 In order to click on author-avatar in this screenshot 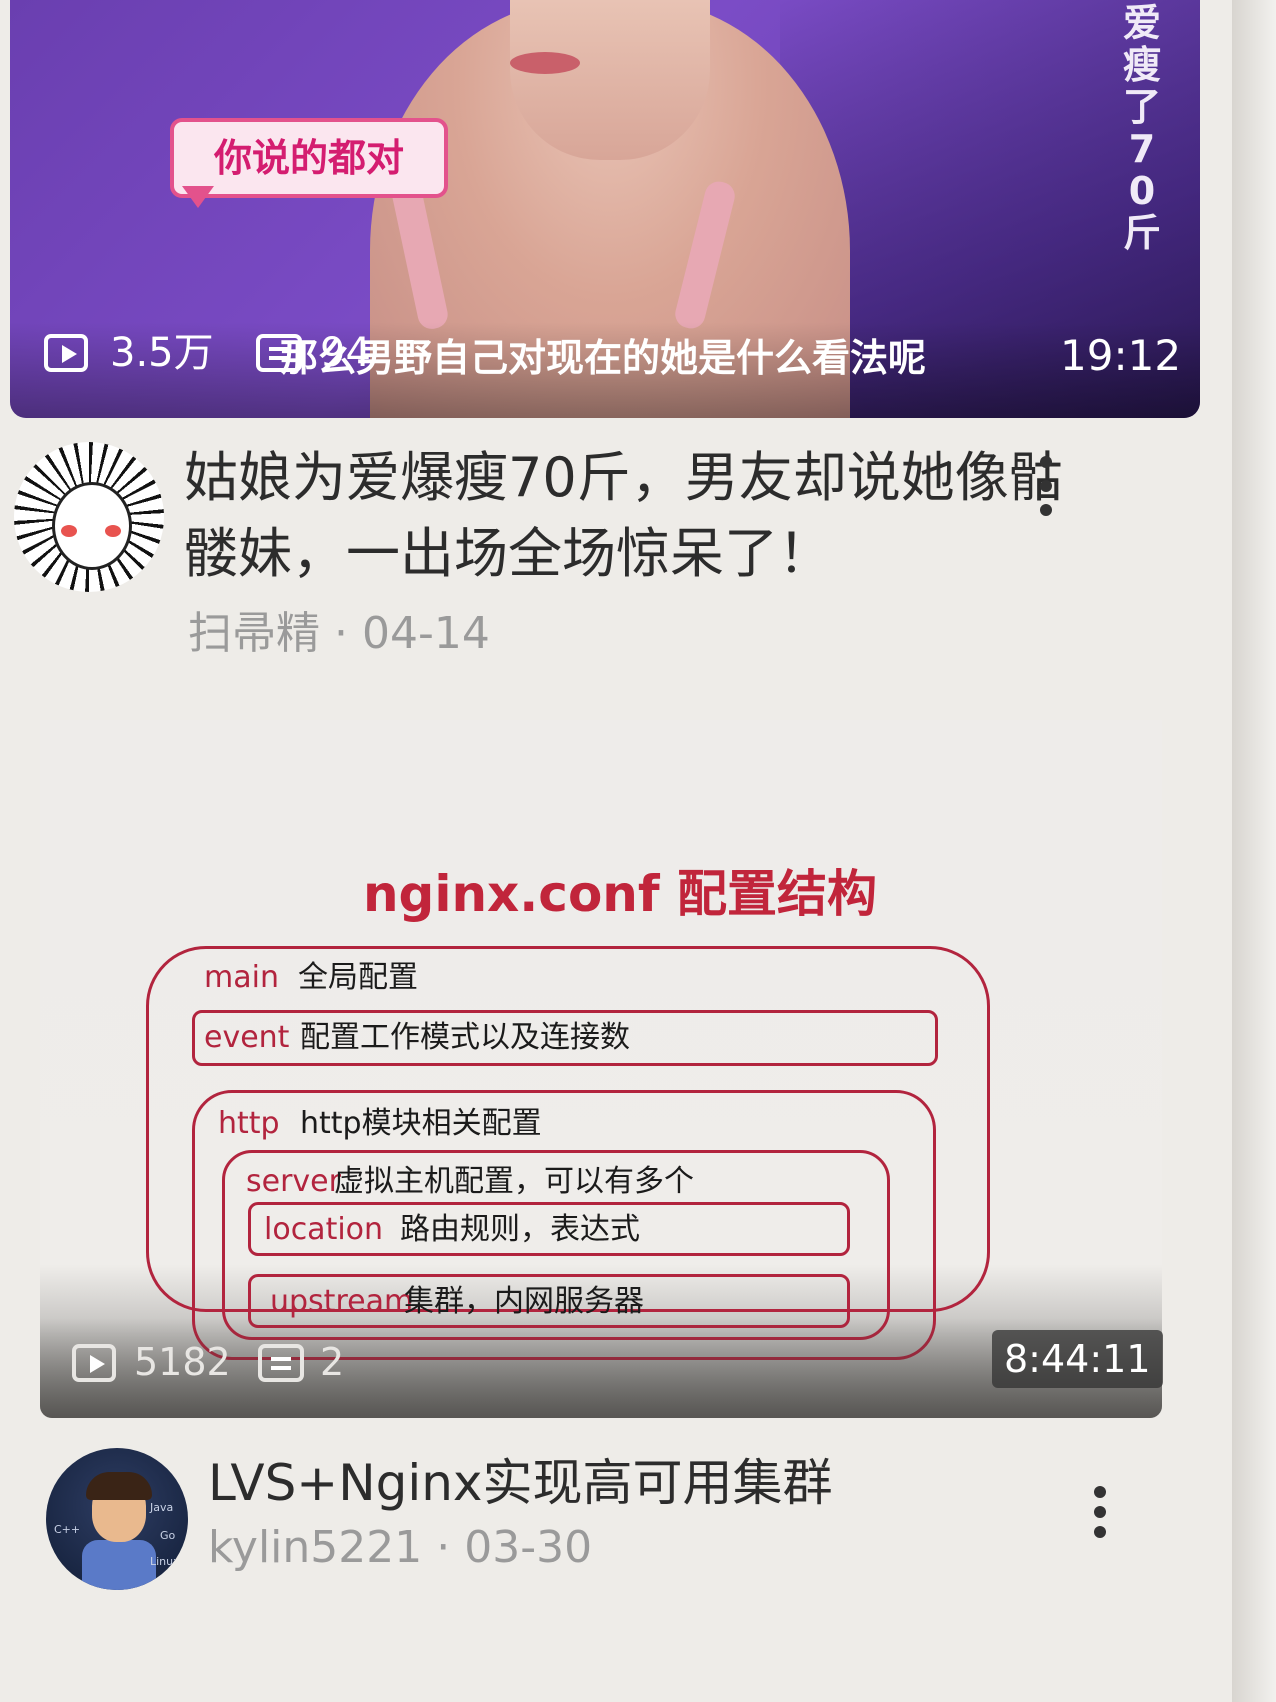, I will do `click(89, 517)`.